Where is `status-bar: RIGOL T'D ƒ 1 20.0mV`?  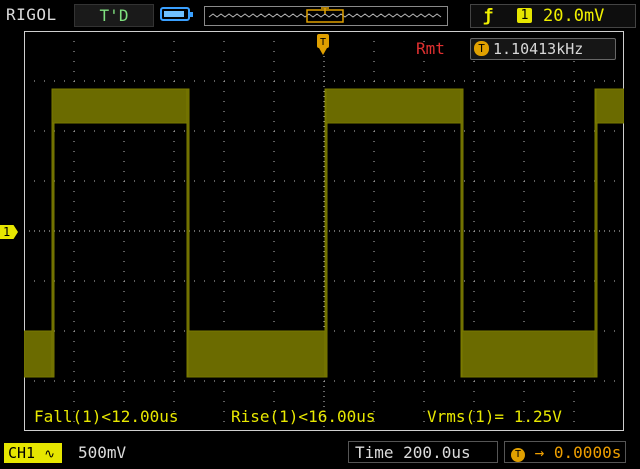 status-bar: RIGOL T'D ƒ 1 20.0mV is located at coordinates (320, 15).